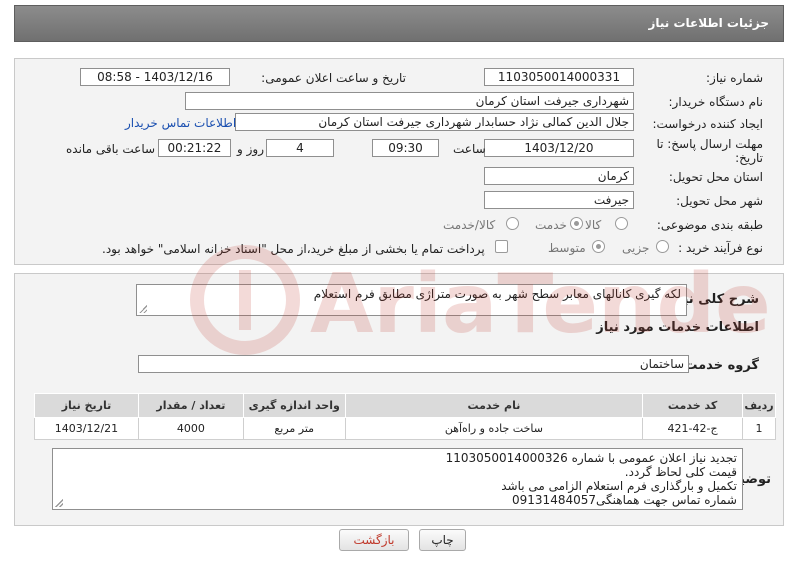  What do you see at coordinates (494, 428) in the screenshot?
I see `cell-name: ساخت جاده و راه‌آهن` at bounding box center [494, 428].